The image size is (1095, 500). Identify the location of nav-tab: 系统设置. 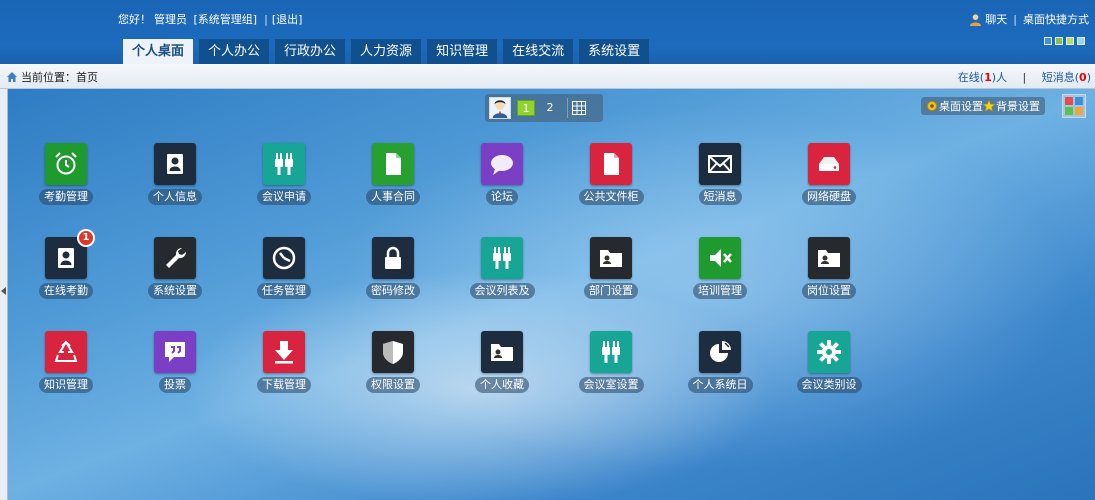
(614, 51).